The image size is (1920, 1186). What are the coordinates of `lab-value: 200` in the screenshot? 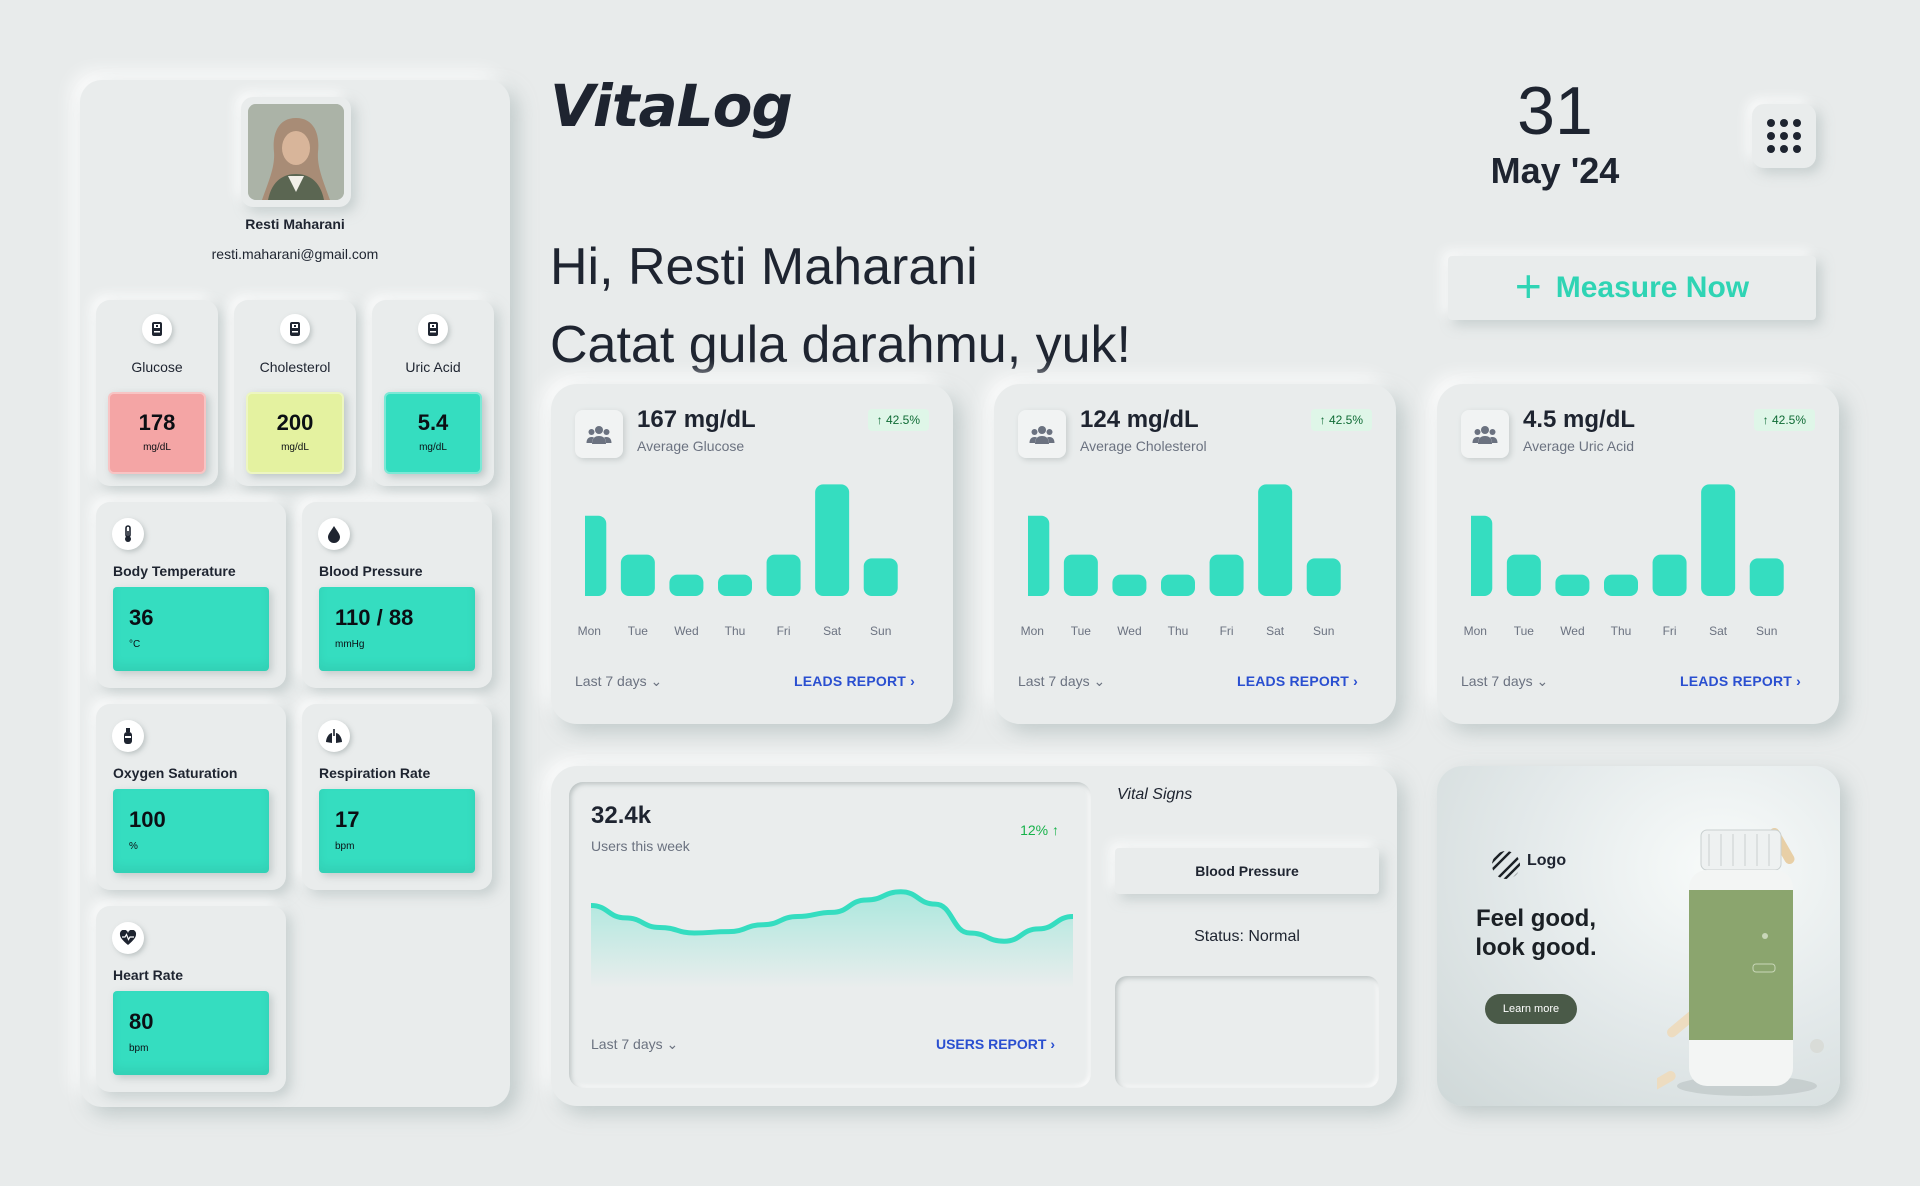 It's located at (295, 422).